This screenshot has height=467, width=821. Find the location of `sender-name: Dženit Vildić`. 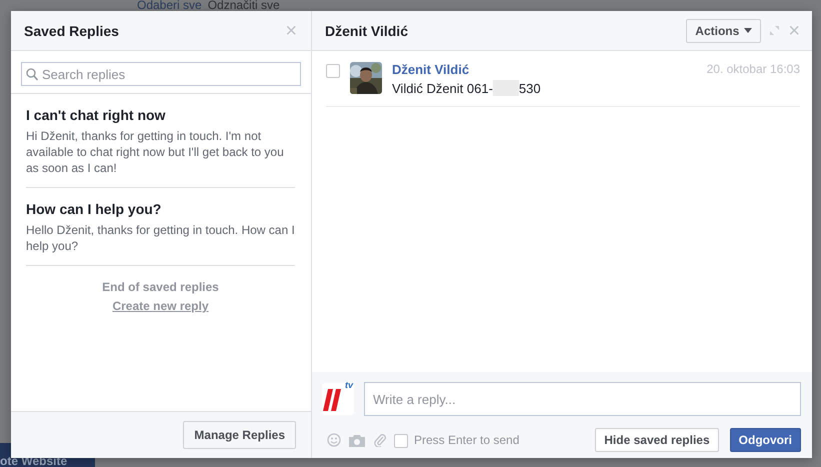

sender-name: Dženit Vildić is located at coordinates (431, 69).